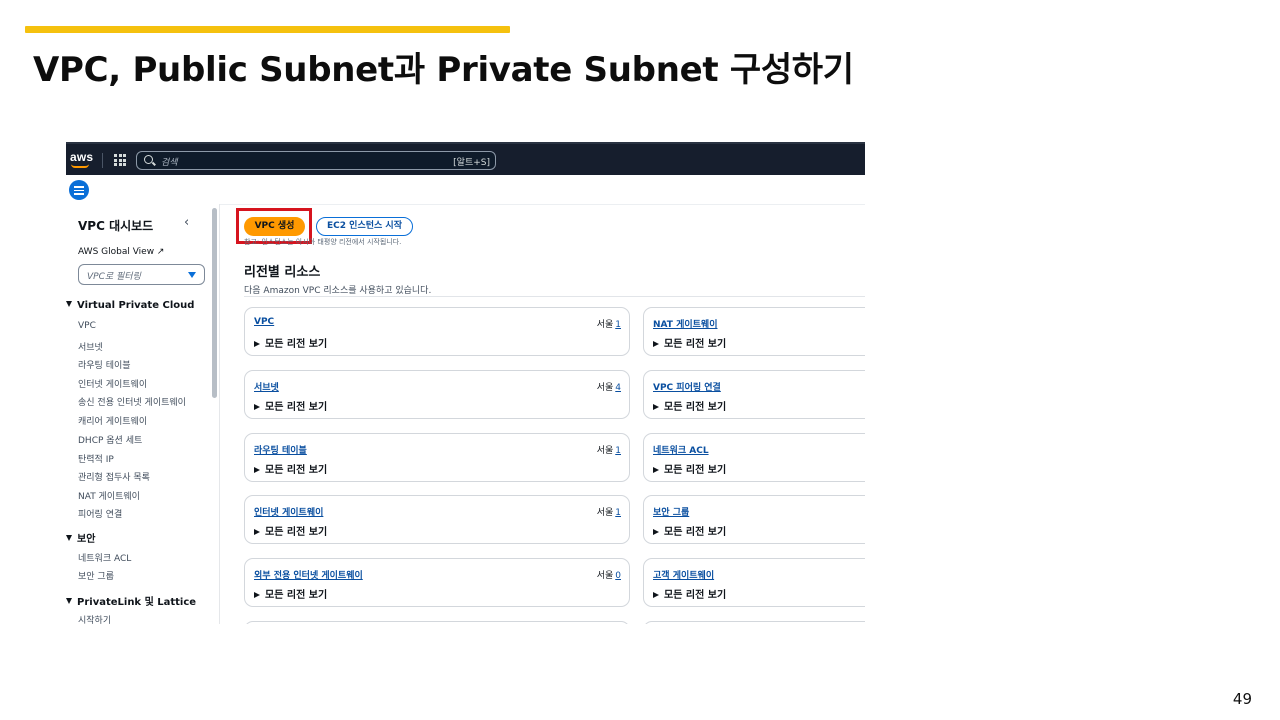 This screenshot has width=1280, height=720. Describe the element at coordinates (132, 401) in the screenshot. I see `sidebar-item-egress-only-igw: 송신 전용 인터넷 게이트웨이` at that location.